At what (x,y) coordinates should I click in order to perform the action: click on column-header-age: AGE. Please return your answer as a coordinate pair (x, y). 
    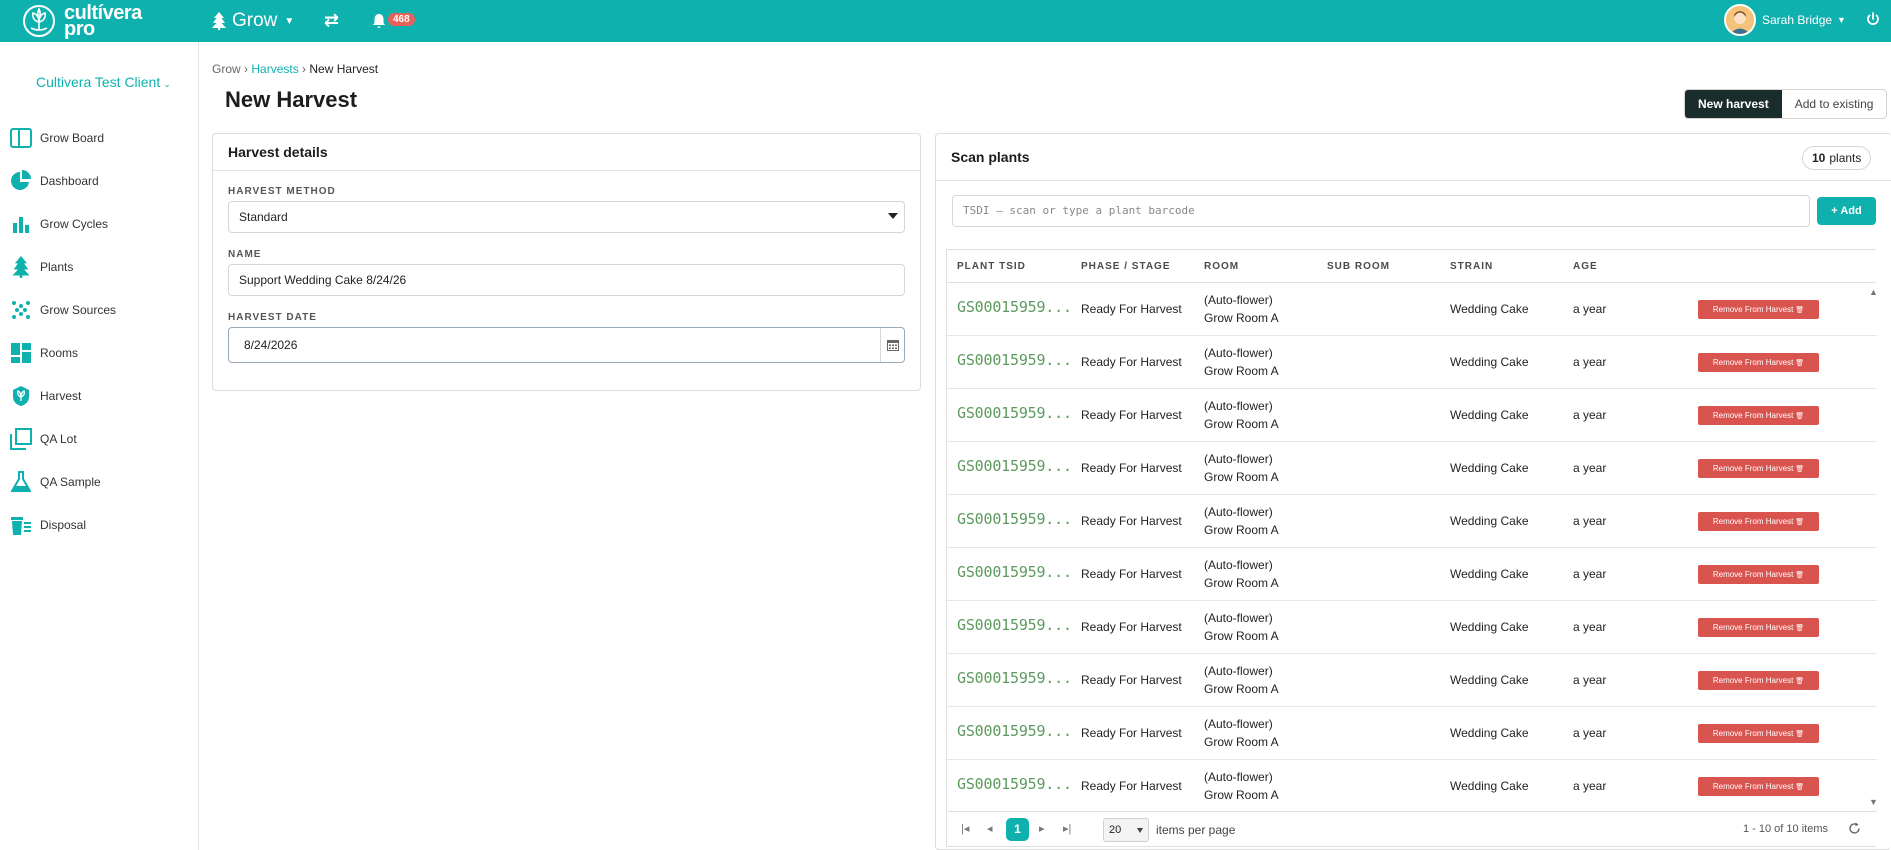
    Looking at the image, I should click on (1585, 266).